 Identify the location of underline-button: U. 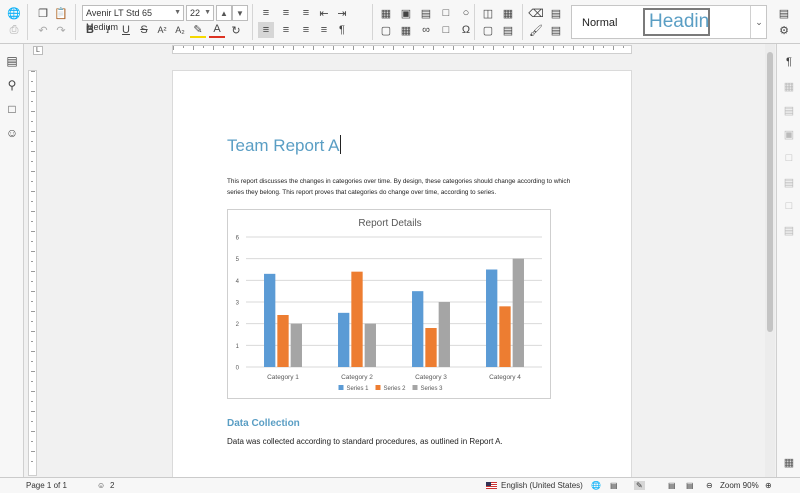
(126, 30).